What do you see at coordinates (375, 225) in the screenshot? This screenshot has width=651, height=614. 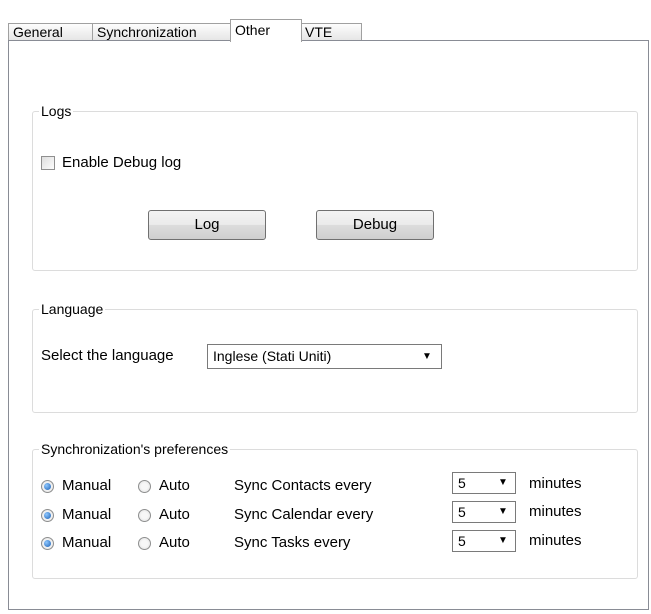 I see `debug-button: Debug` at bounding box center [375, 225].